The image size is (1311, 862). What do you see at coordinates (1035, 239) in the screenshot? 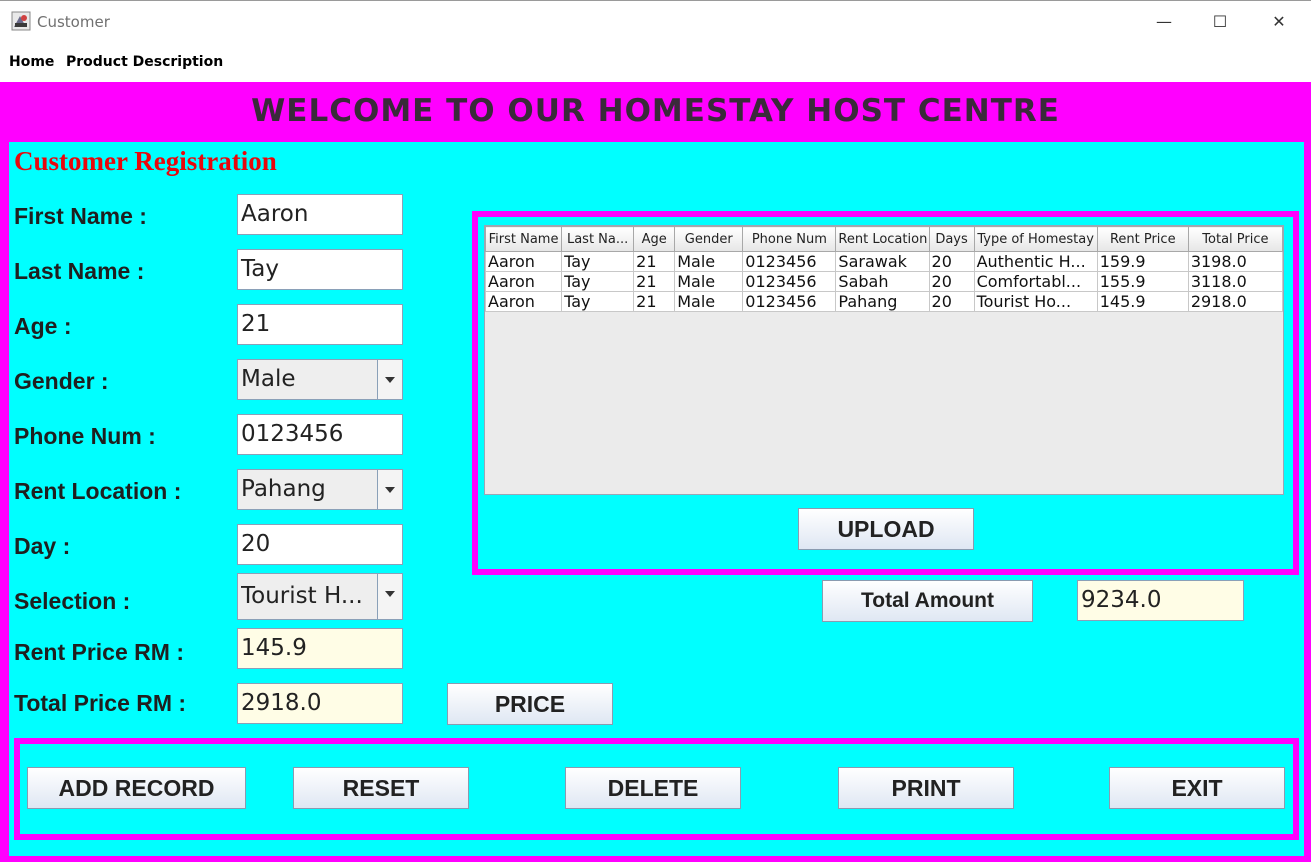
I see `table-column-header: Type of Homestay` at bounding box center [1035, 239].